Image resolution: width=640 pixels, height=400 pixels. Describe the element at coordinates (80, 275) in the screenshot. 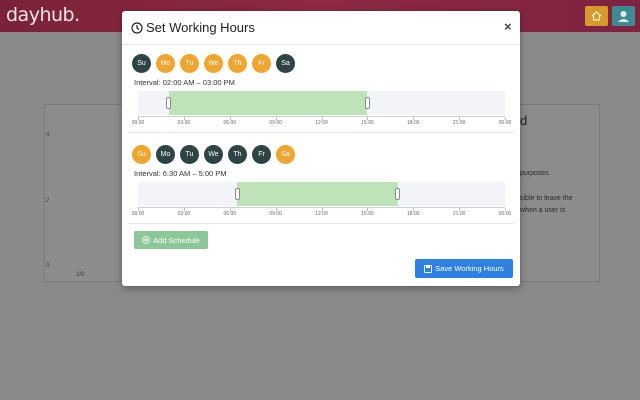

I see `chart-x-label: 2/9` at that location.